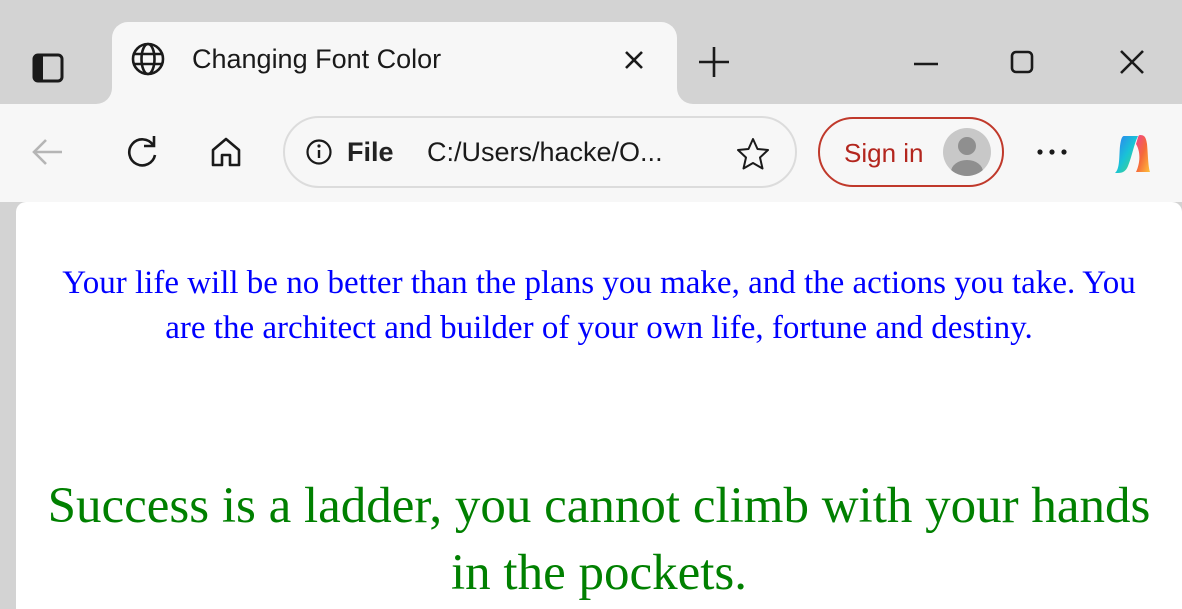 The image size is (1182, 609). I want to click on refresh-button, so click(142, 152).